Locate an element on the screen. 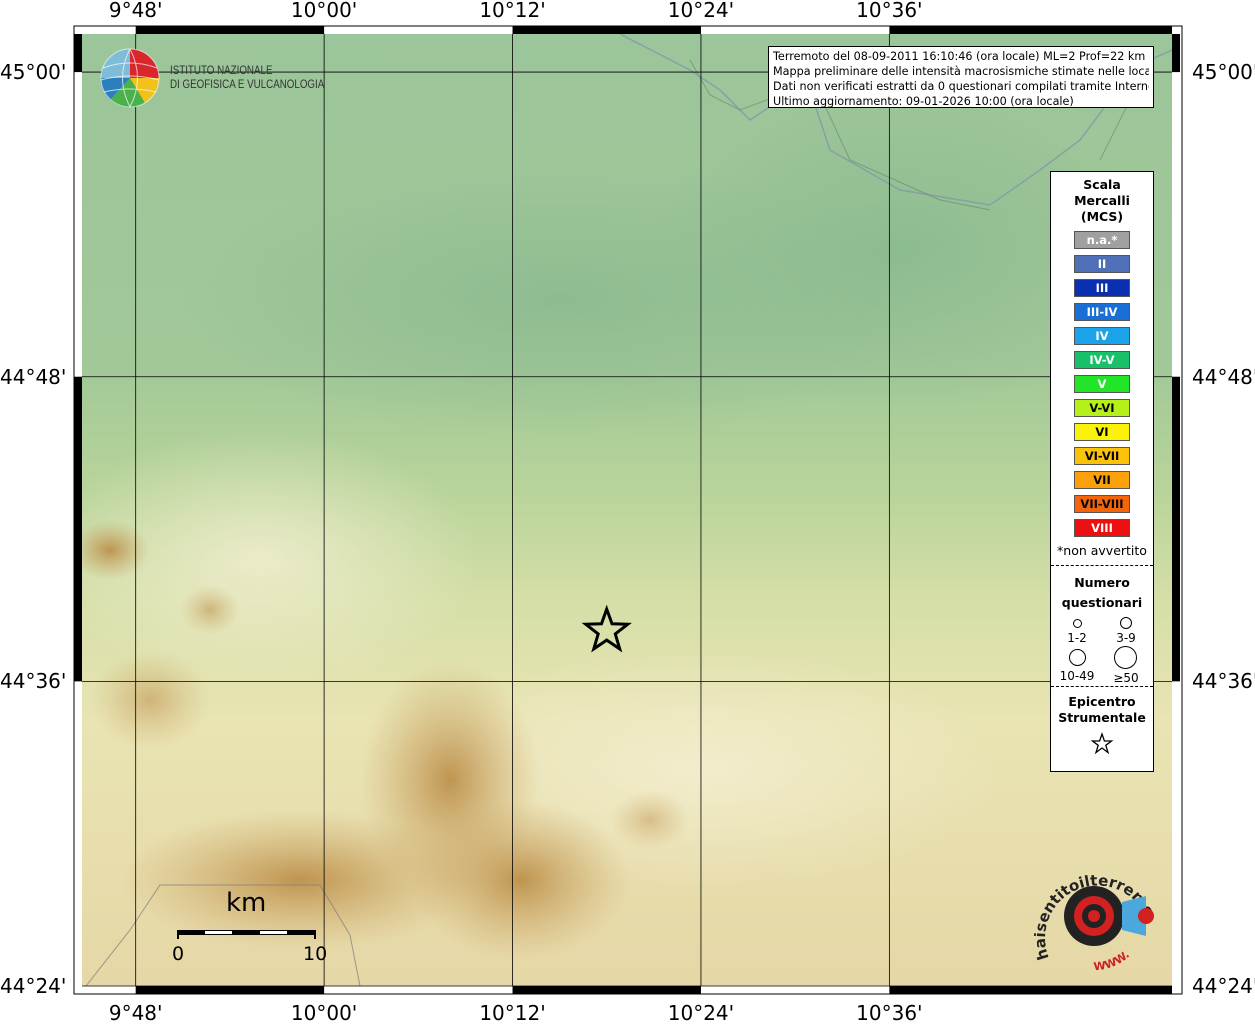 This screenshot has width=1255, height=1025. circle-label-3: 10-49 is located at coordinates (1077, 676).